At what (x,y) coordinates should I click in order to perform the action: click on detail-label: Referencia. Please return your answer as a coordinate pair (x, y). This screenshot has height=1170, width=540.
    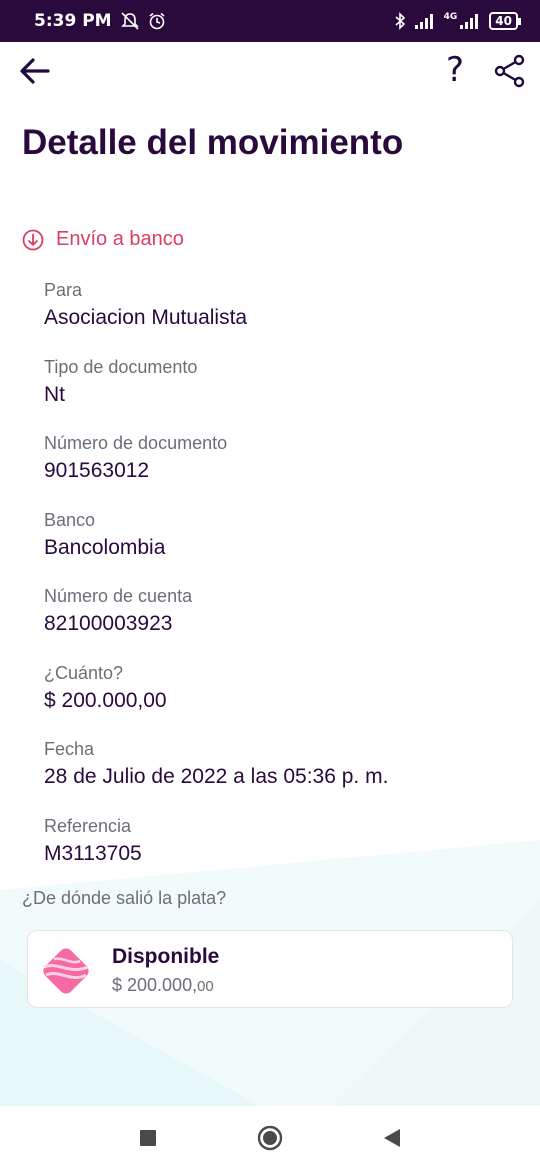
    Looking at the image, I should click on (88, 825).